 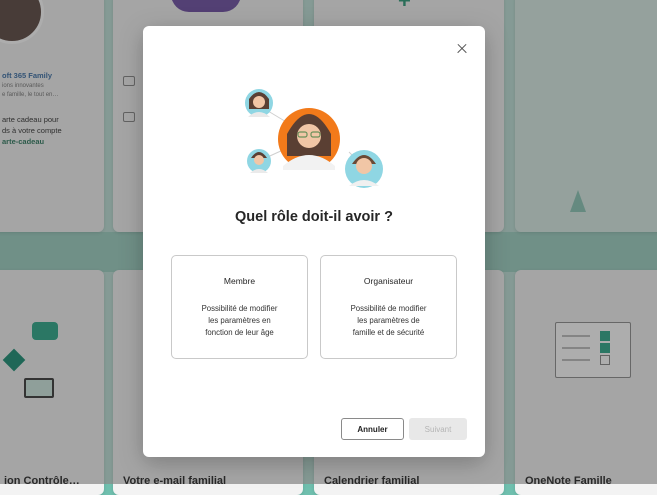 What do you see at coordinates (364, 169) in the screenshot?
I see `avatar-man` at bounding box center [364, 169].